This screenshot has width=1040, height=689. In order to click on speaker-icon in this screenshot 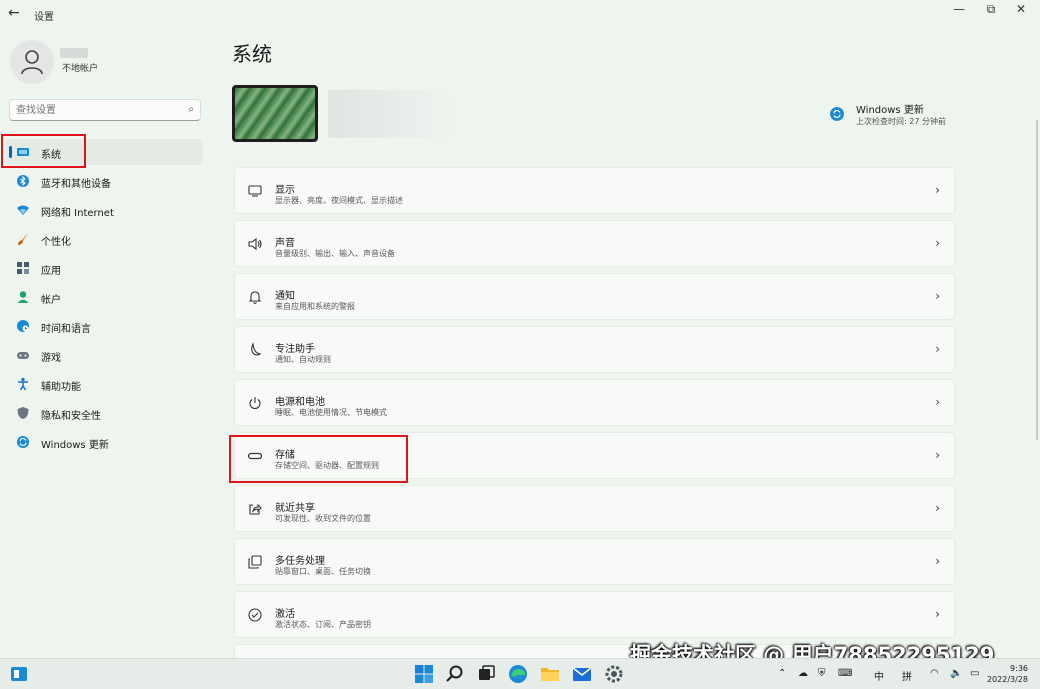, I will do `click(255, 244)`.